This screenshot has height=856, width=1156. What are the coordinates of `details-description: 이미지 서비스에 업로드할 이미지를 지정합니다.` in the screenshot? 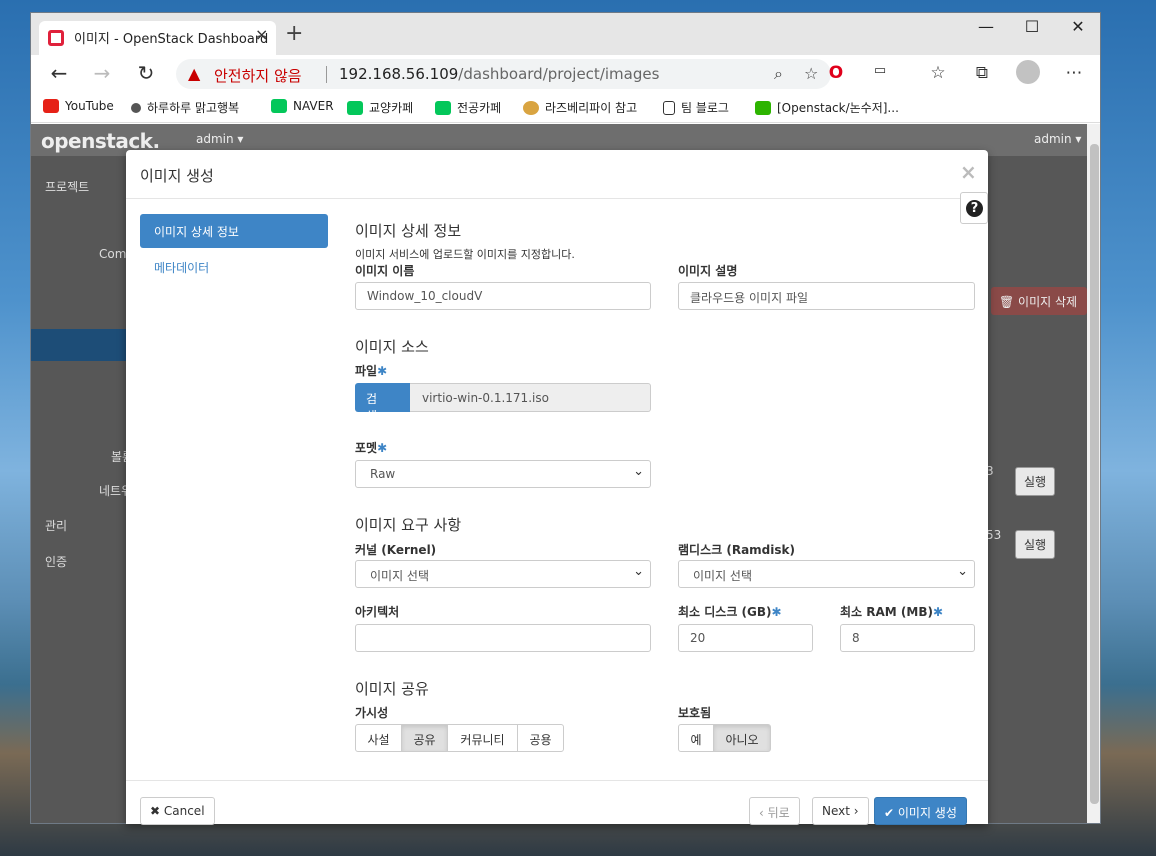 It's located at (465, 254).